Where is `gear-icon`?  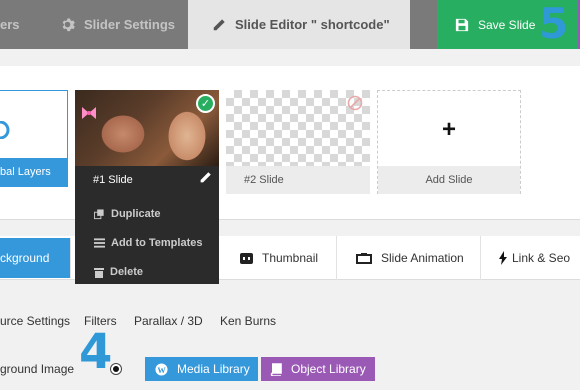 gear-icon is located at coordinates (67, 24).